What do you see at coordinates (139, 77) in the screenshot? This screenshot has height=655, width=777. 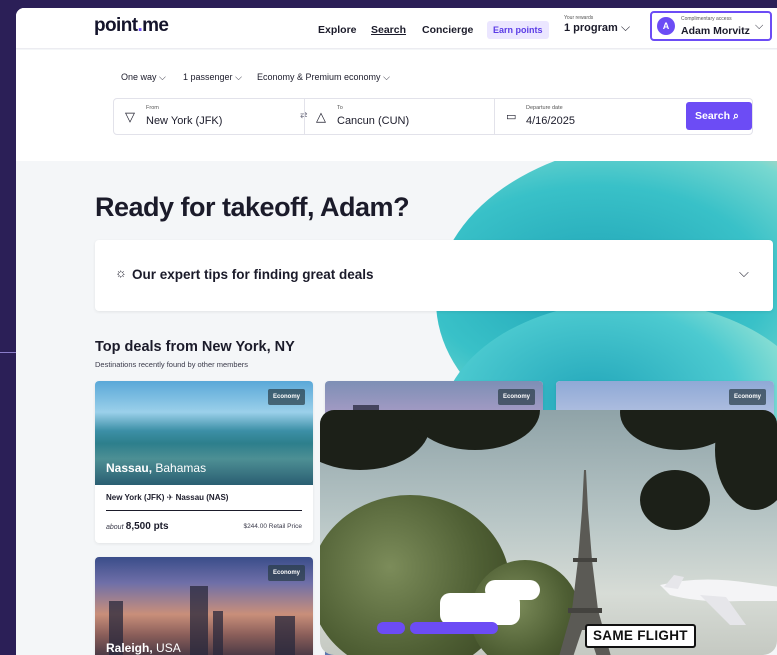 I see `trip-type-value: One way` at bounding box center [139, 77].